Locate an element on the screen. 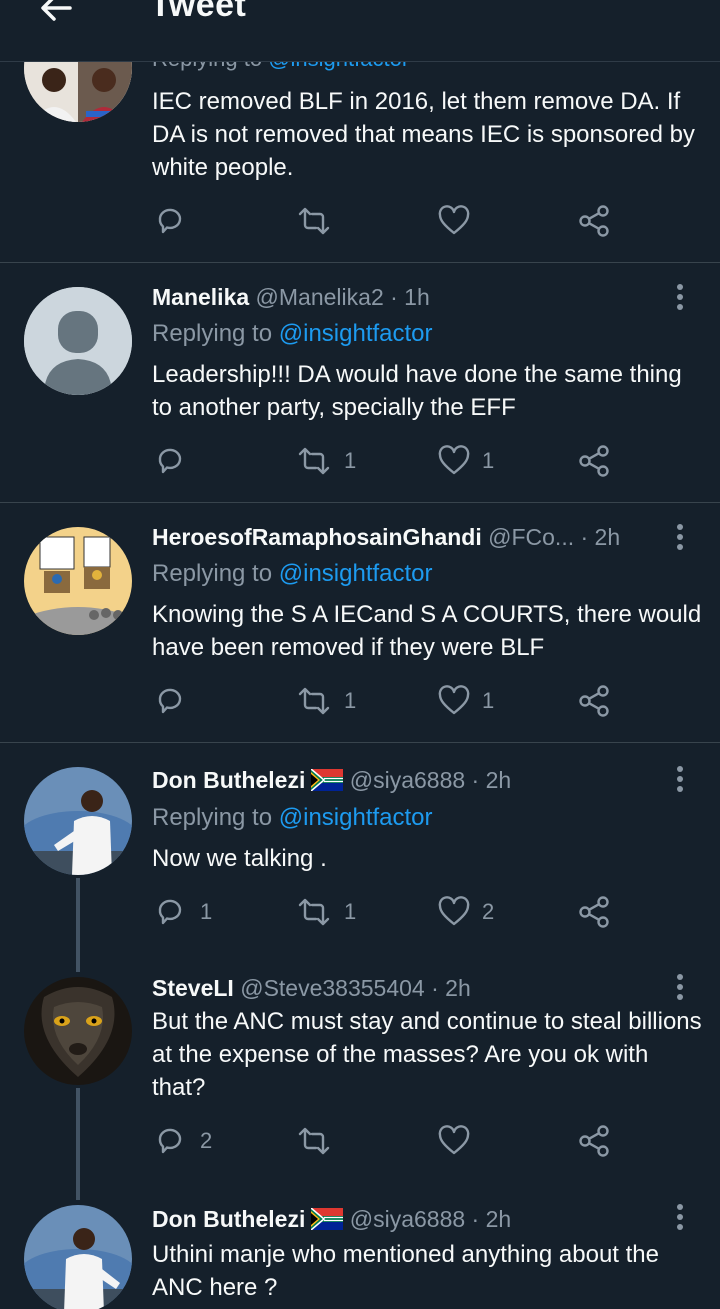 The width and height of the screenshot is (720, 1309). tweet-text: Now we talking . is located at coordinates (239, 858).